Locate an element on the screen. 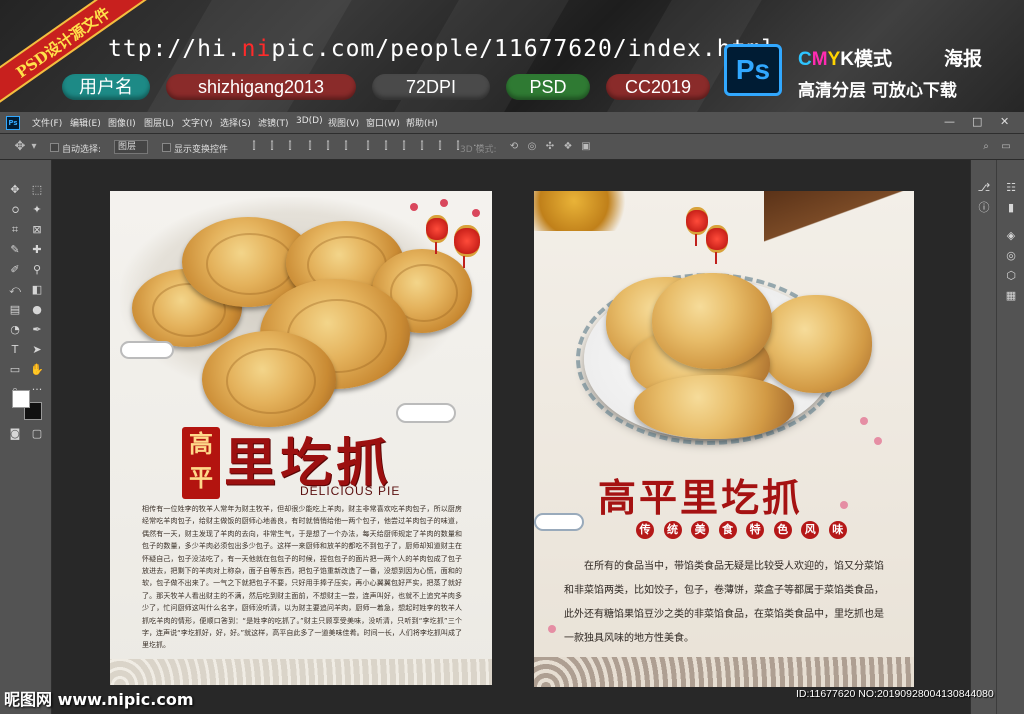 The height and width of the screenshot is (714, 1024). brush-tool-icon: ✐ is located at coordinates (15, 270).